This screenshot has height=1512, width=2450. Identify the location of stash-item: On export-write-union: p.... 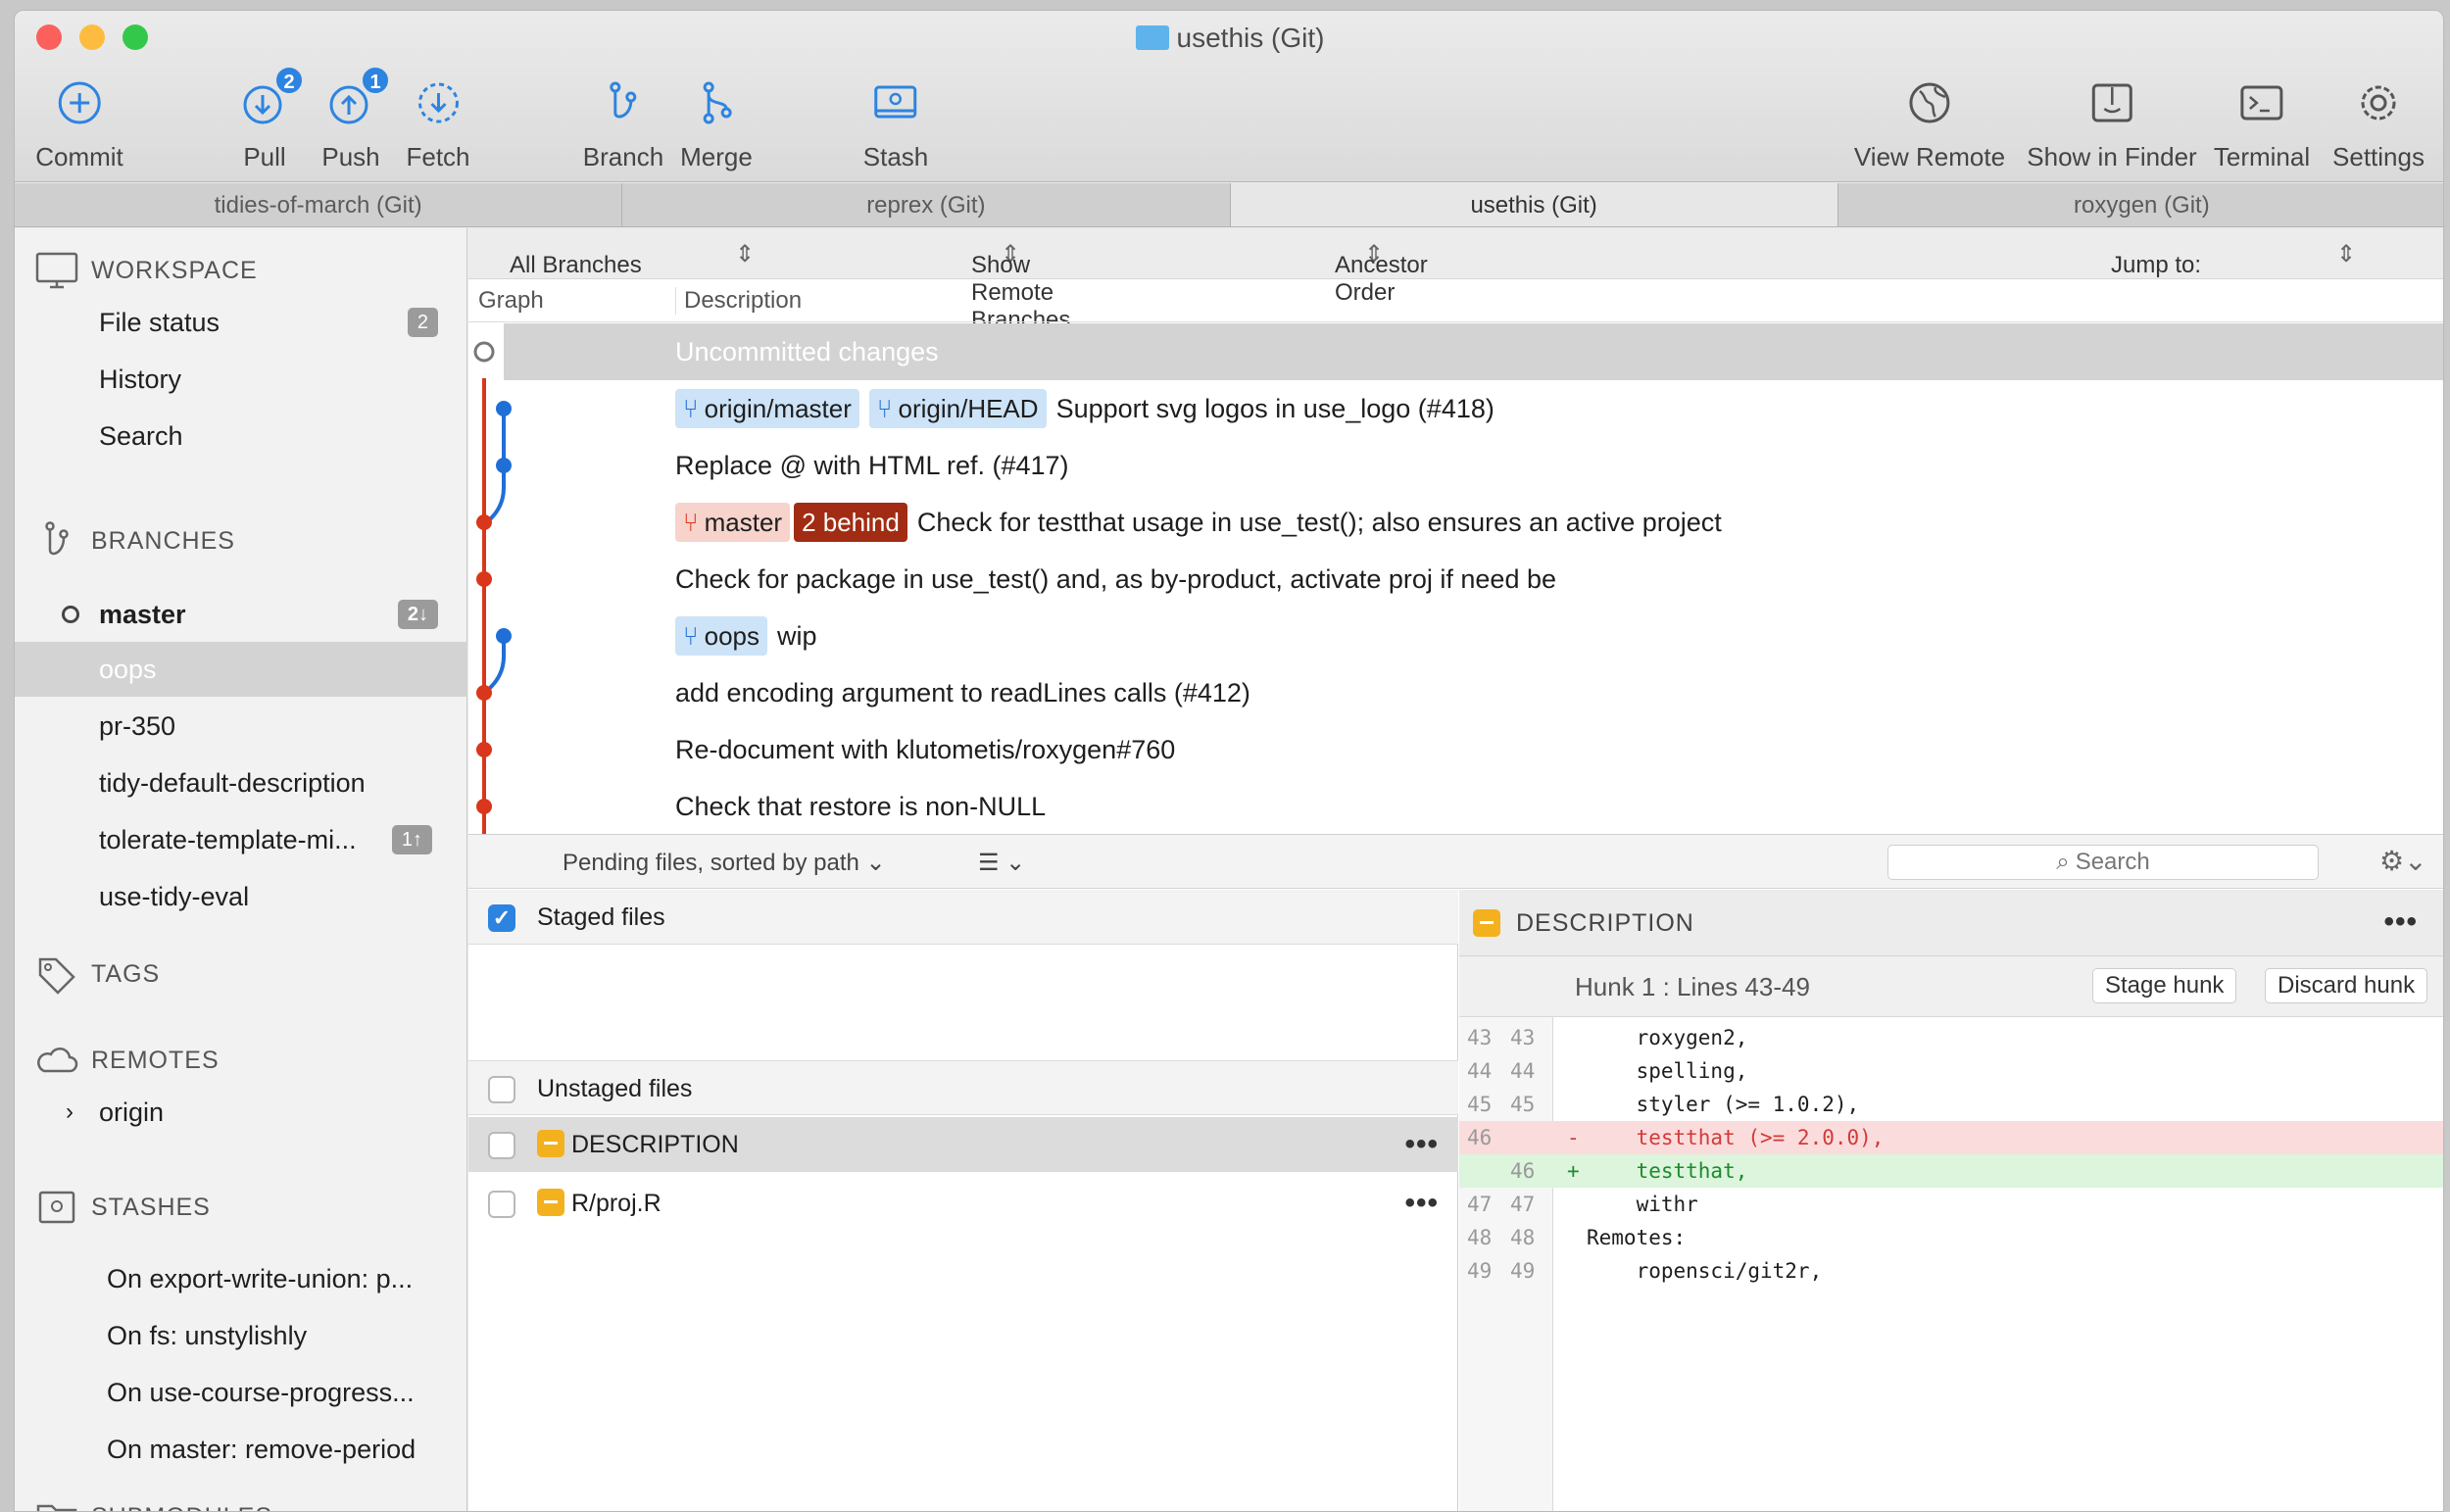
(241, 1278).